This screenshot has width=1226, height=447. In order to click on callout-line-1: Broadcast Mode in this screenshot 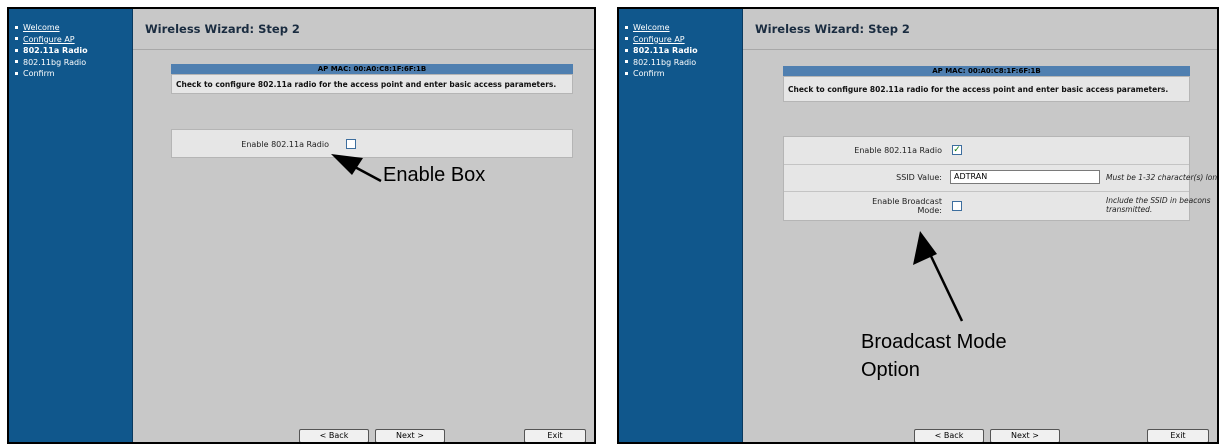, I will do `click(934, 342)`.